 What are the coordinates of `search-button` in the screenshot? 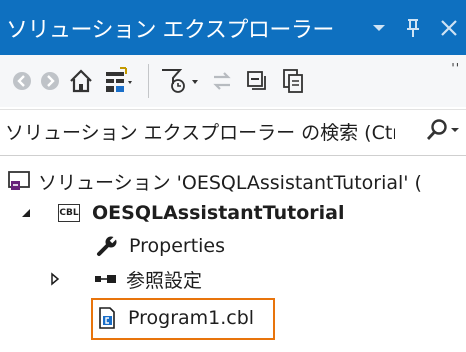 It's located at (443, 130).